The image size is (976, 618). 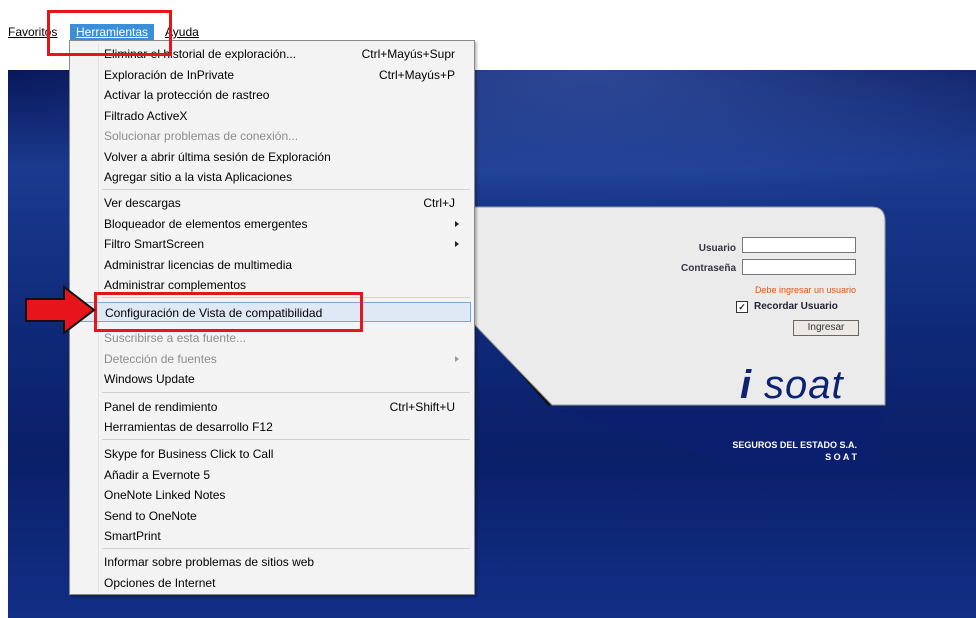 What do you see at coordinates (272, 203) in the screenshot?
I see `menu-item-ver-descargas: Ver descargas Ctrl+J` at bounding box center [272, 203].